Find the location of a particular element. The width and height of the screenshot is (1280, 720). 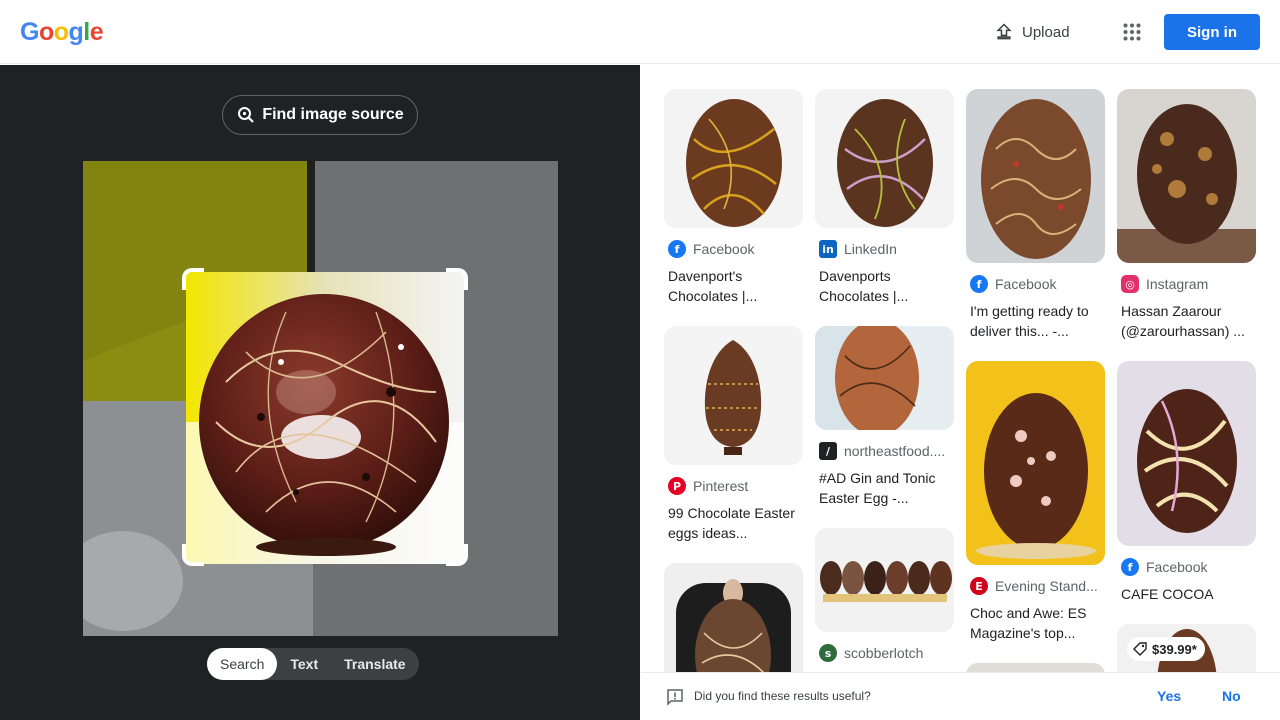

source-name: LinkedIn is located at coordinates (870, 249).